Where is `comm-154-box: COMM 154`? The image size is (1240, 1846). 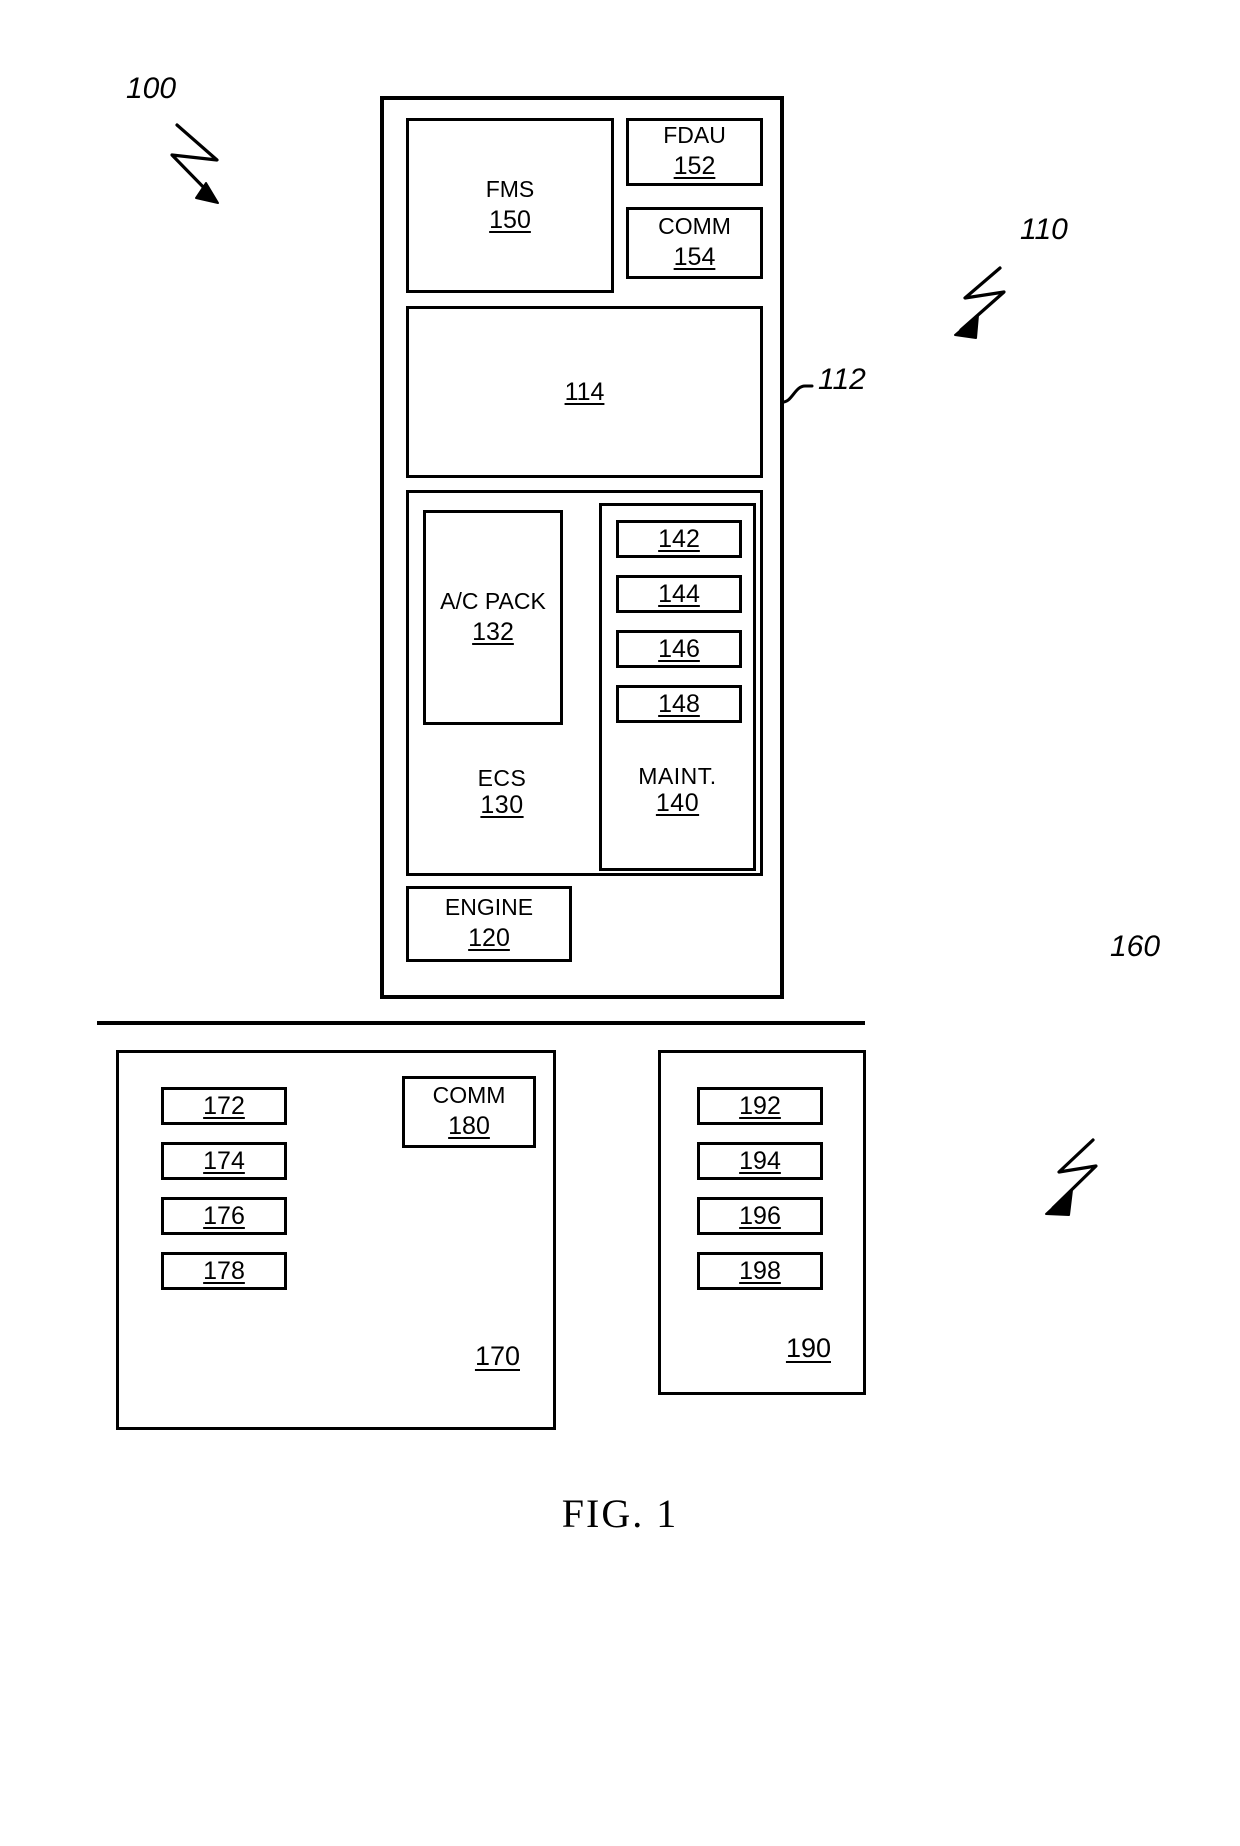 comm-154-box: COMM 154 is located at coordinates (694, 243).